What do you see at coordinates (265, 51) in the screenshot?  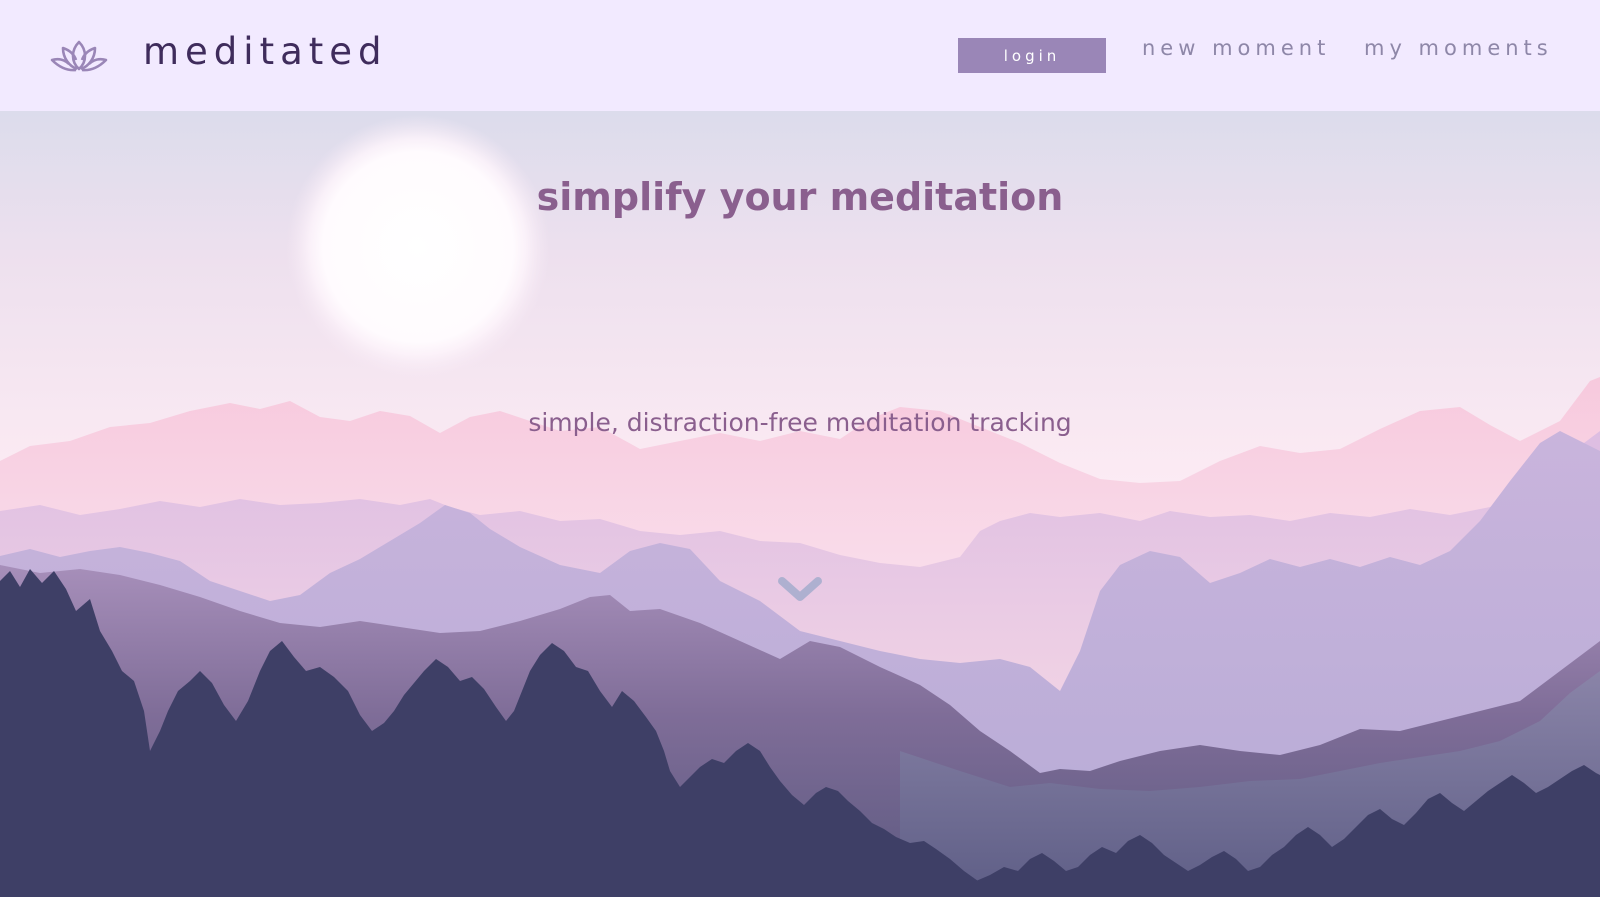 I see `brand-name: meditated` at bounding box center [265, 51].